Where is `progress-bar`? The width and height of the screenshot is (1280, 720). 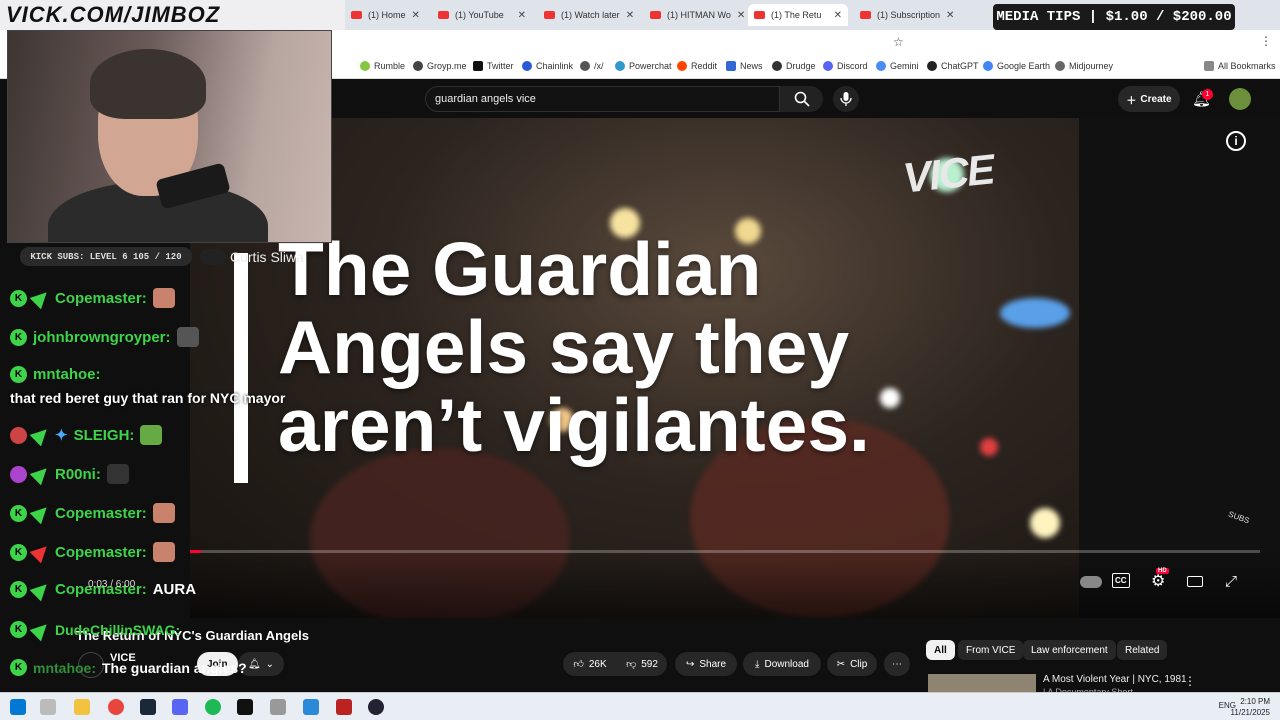
progress-bar is located at coordinates (725, 551).